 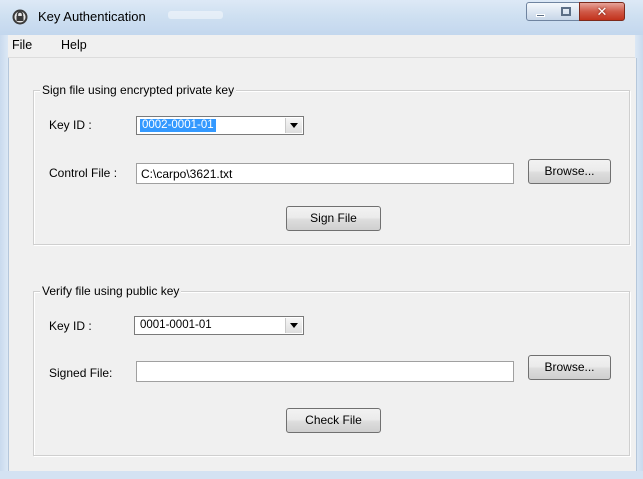 What do you see at coordinates (540, 11) in the screenshot?
I see `minimize-button` at bounding box center [540, 11].